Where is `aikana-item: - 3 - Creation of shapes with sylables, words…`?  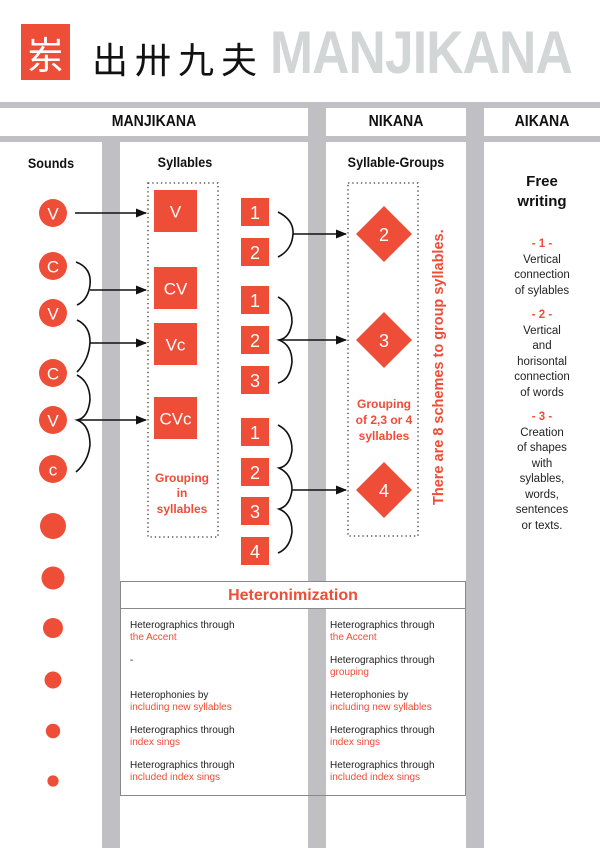
aikana-item: - 3 - Creation of shapes with sylables, words… is located at coordinates (542, 472).